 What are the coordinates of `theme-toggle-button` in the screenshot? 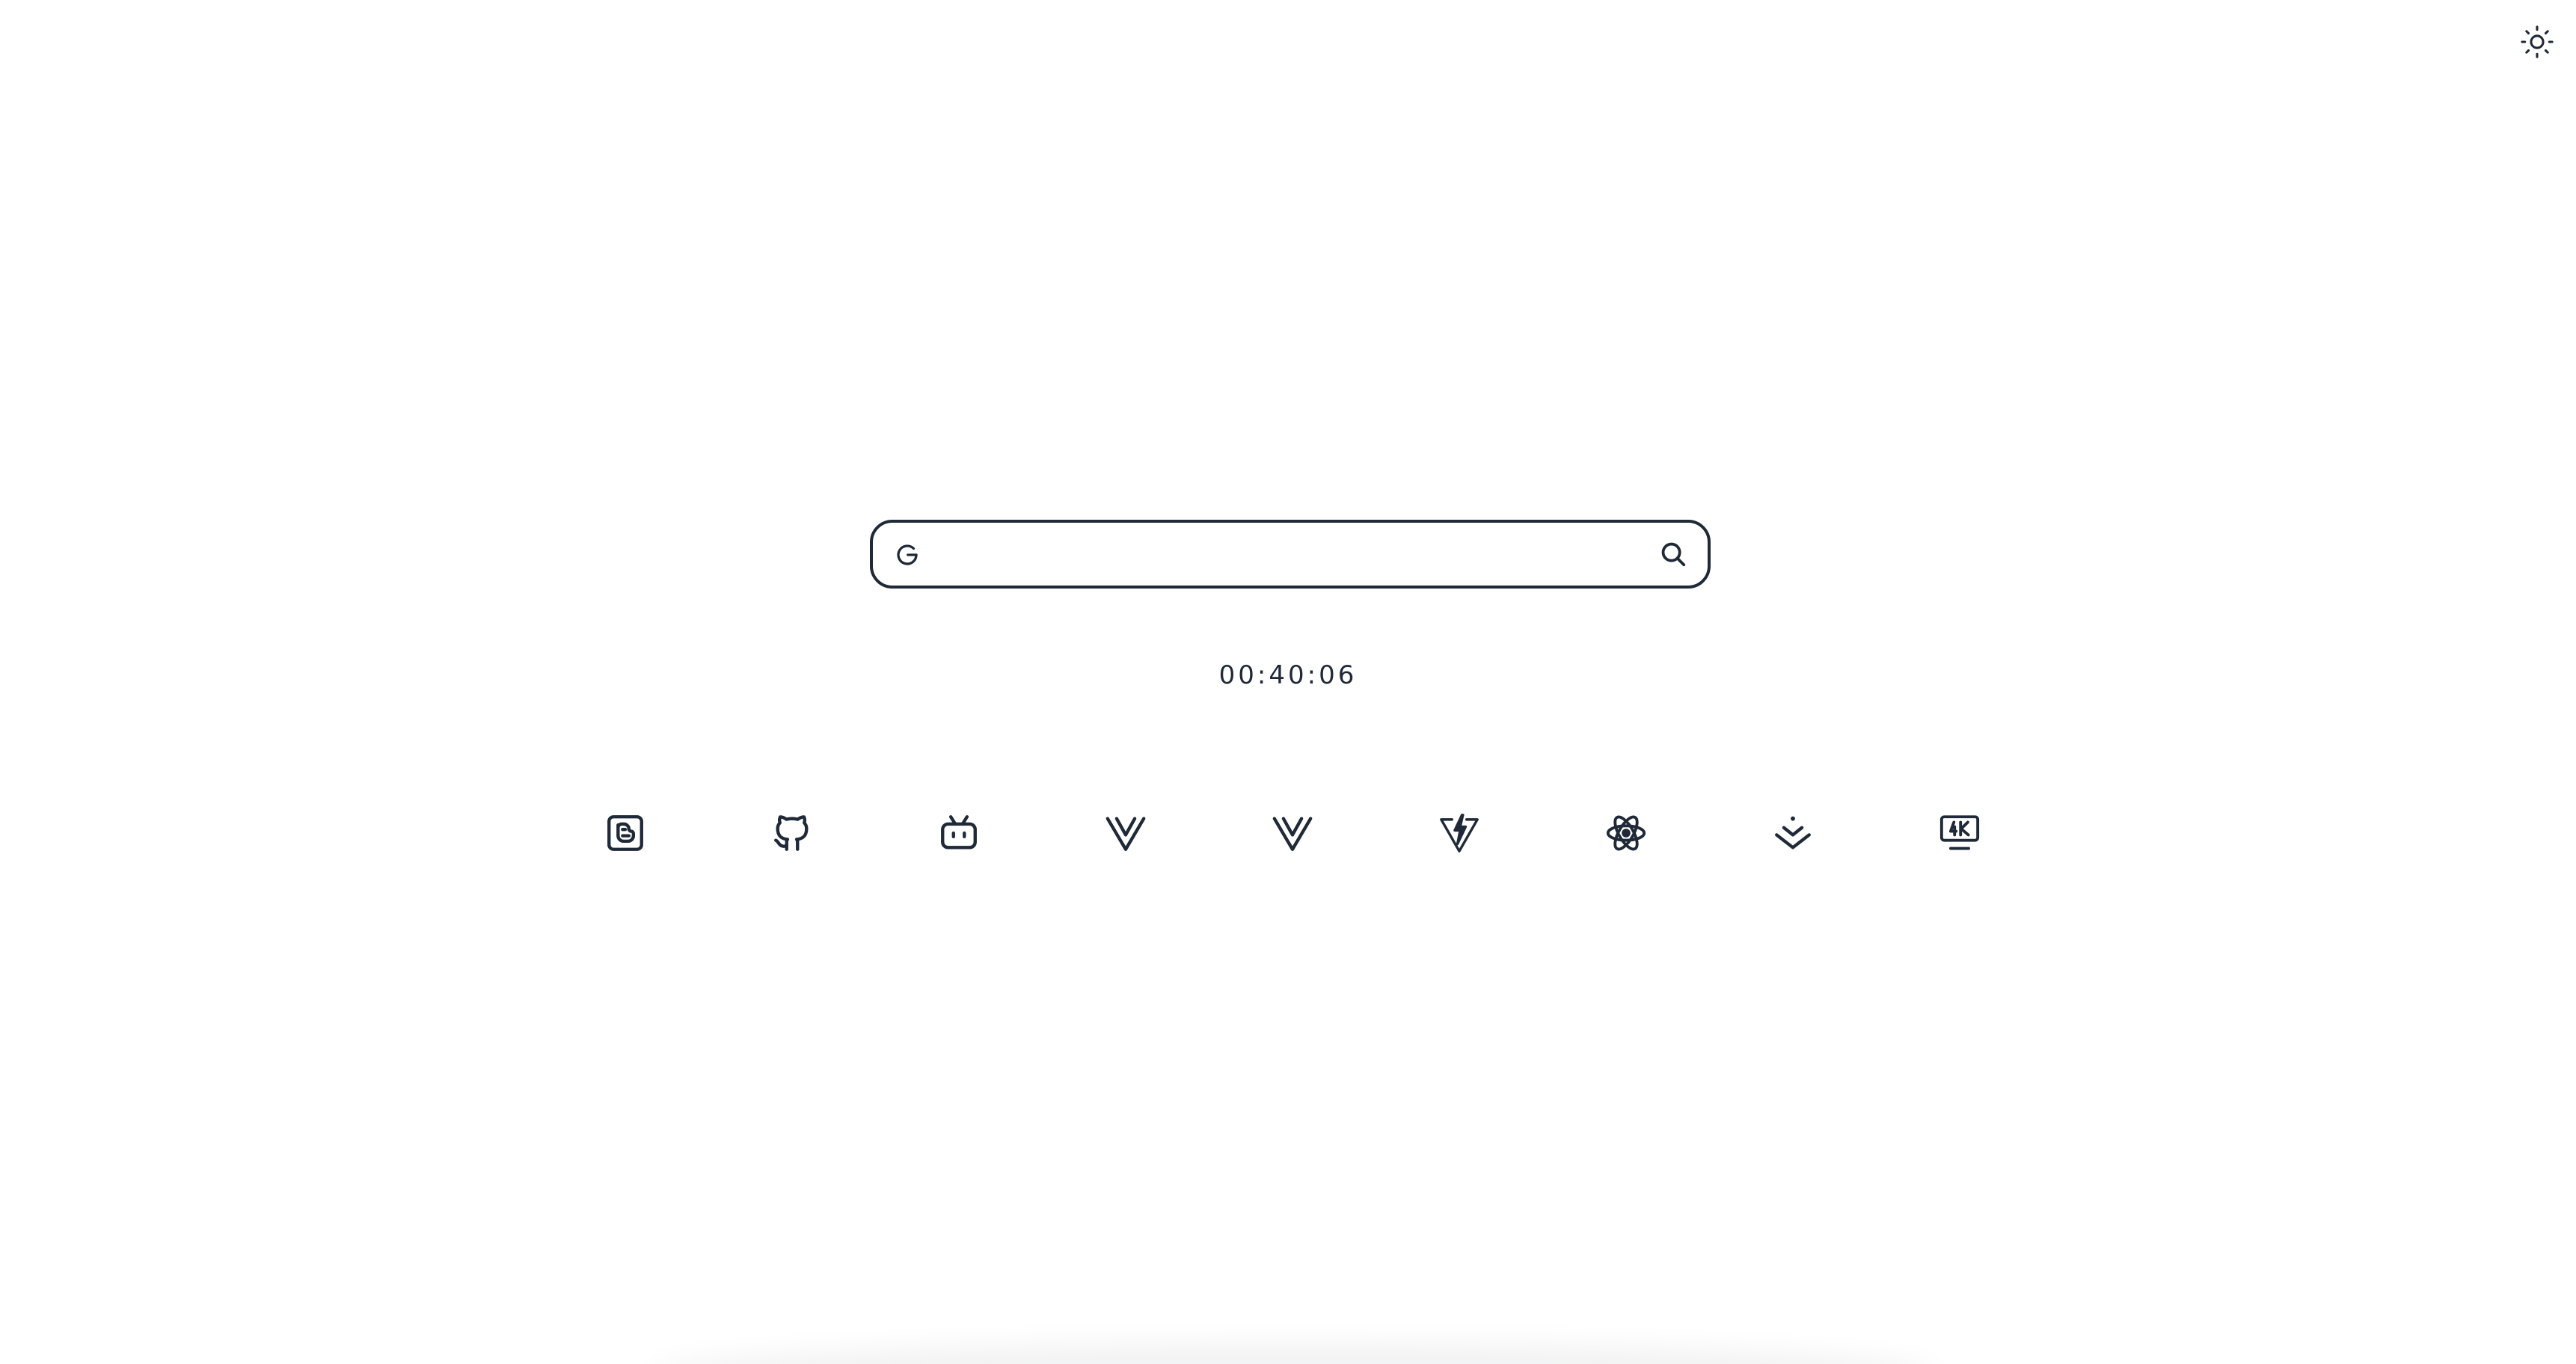 It's located at (2537, 42).